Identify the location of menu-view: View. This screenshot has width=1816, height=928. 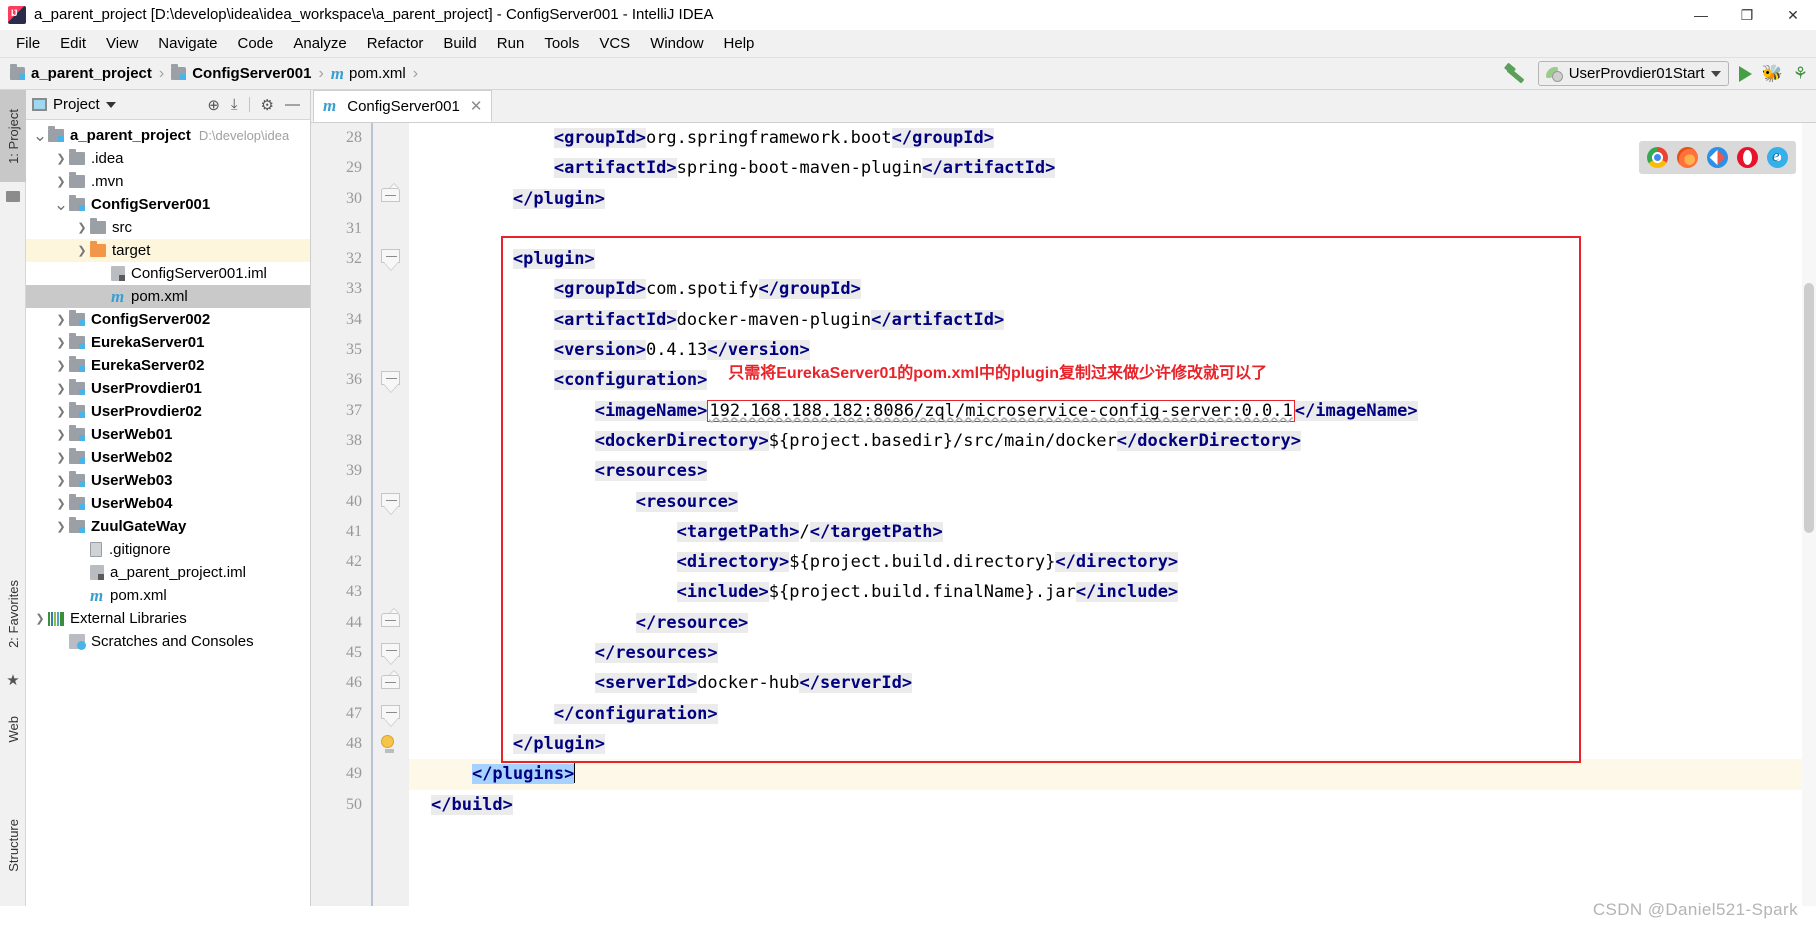
(122, 43).